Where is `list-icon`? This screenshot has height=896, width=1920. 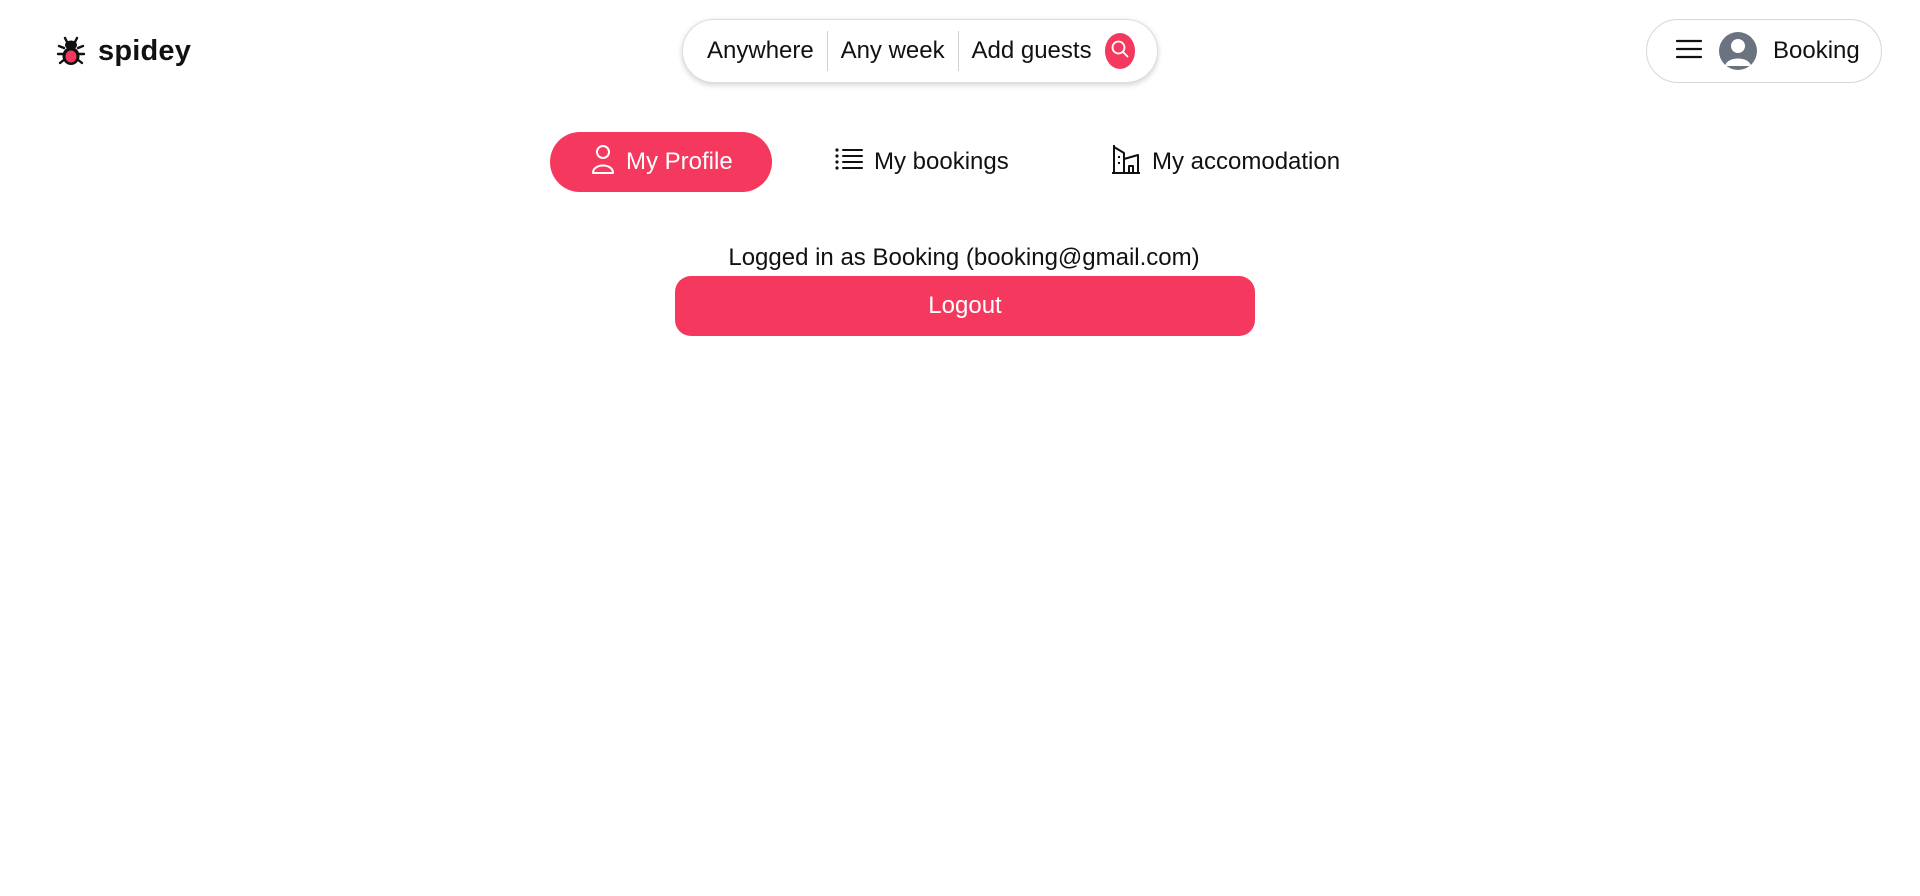
list-icon is located at coordinates (849, 162).